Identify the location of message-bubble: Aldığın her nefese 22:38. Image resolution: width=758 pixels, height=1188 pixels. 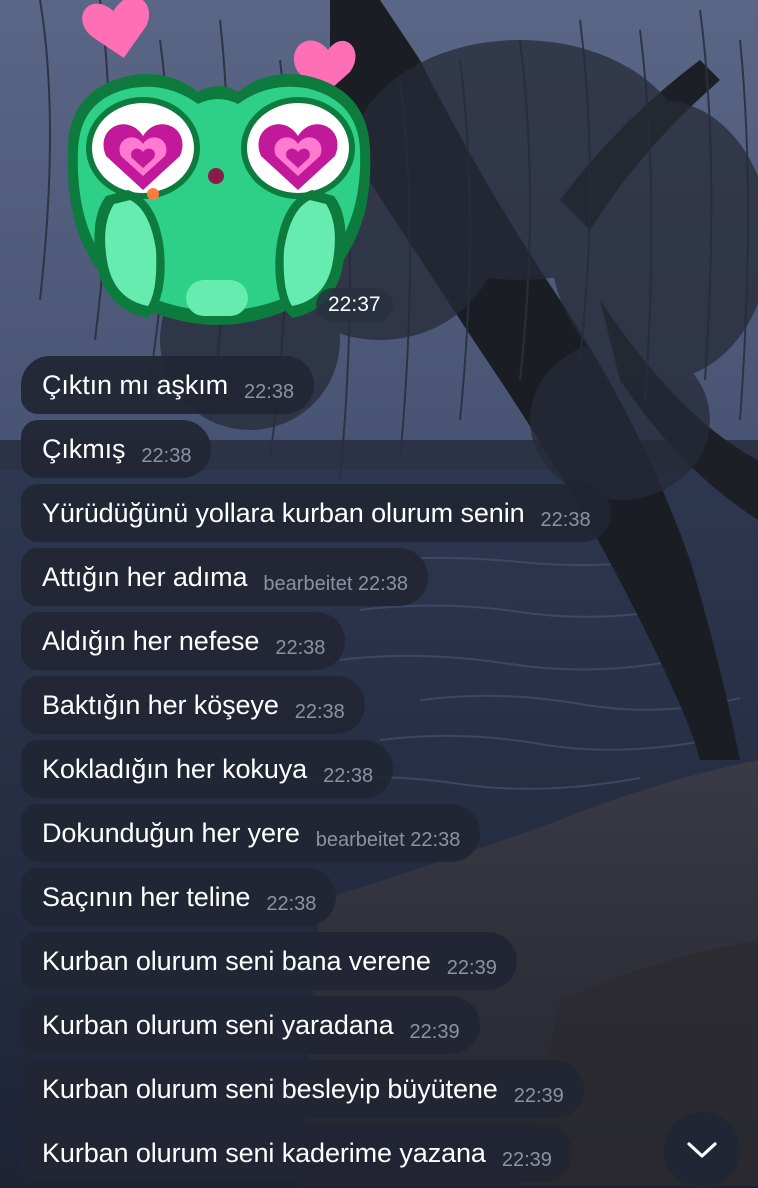
(183, 641).